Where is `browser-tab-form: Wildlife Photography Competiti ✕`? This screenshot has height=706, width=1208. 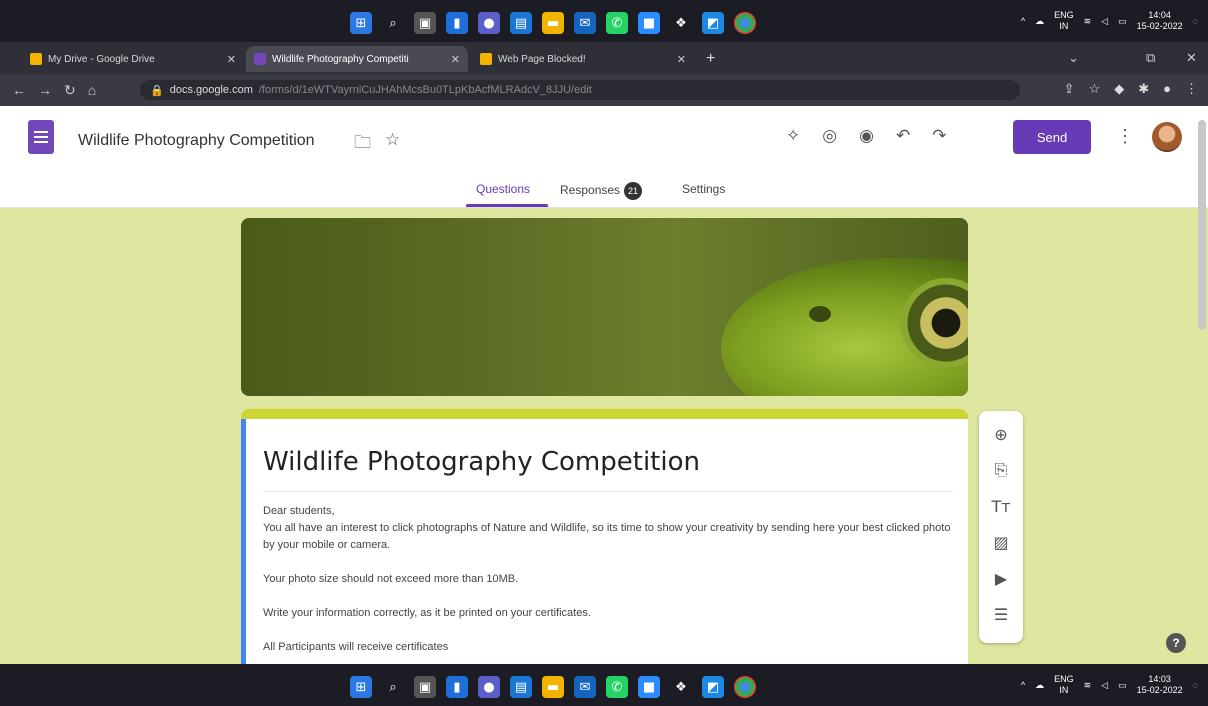 browser-tab-form: Wildlife Photography Competiti ✕ is located at coordinates (357, 59).